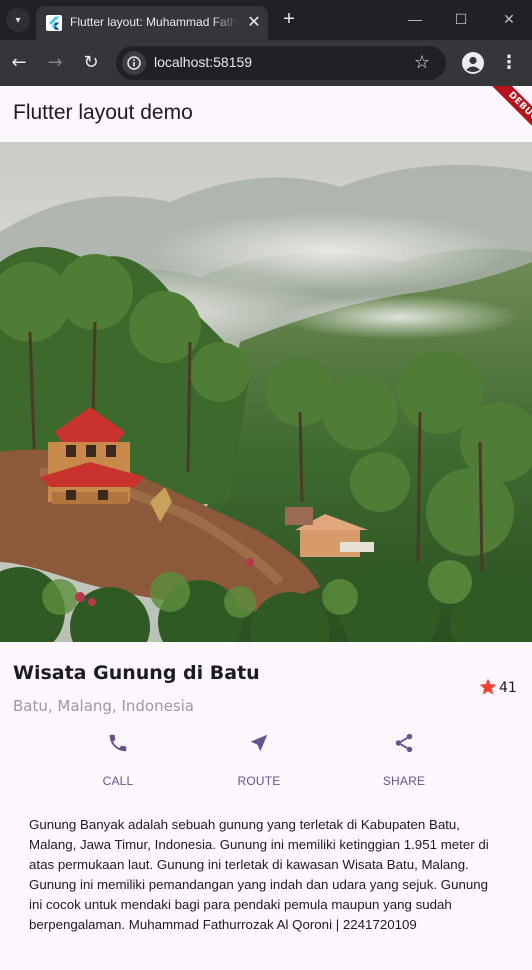 Image resolution: width=532 pixels, height=970 pixels. I want to click on call-label: CALL, so click(118, 781).